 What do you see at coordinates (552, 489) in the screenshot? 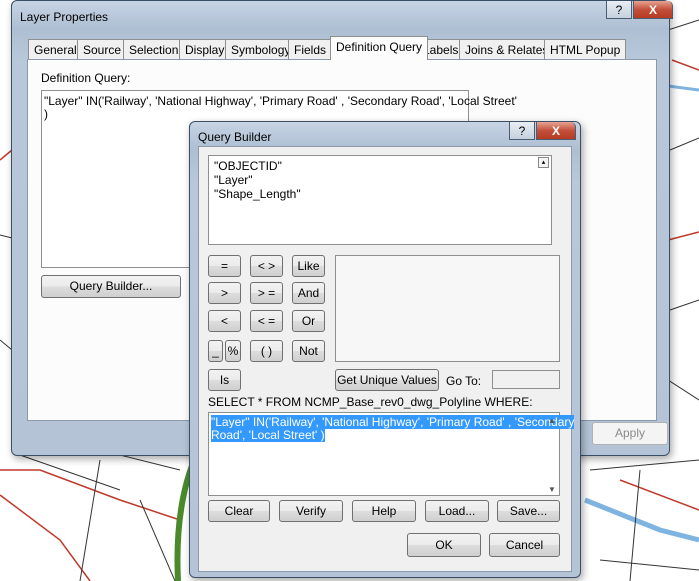
I see `scroll-down-icon: ▼` at bounding box center [552, 489].